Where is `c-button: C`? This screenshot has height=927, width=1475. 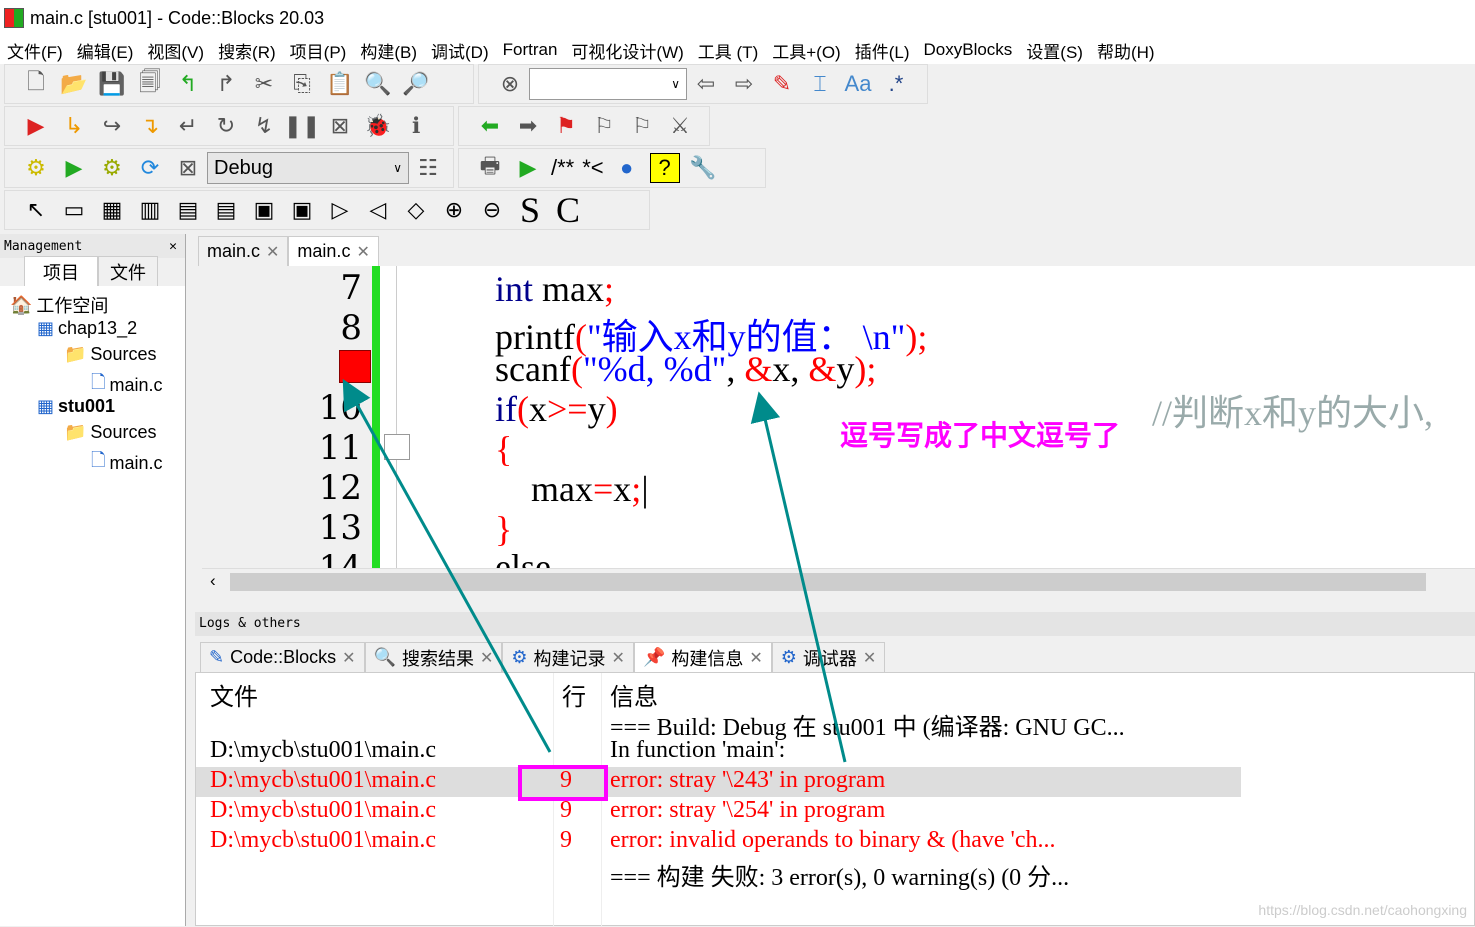 c-button: C is located at coordinates (568, 210).